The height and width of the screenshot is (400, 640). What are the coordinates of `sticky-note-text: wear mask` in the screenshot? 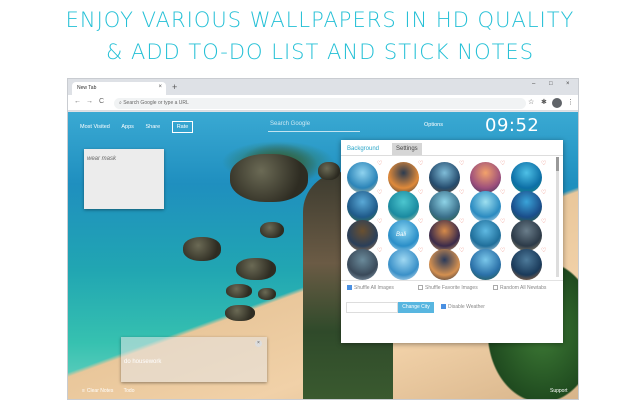 It's located at (101, 159).